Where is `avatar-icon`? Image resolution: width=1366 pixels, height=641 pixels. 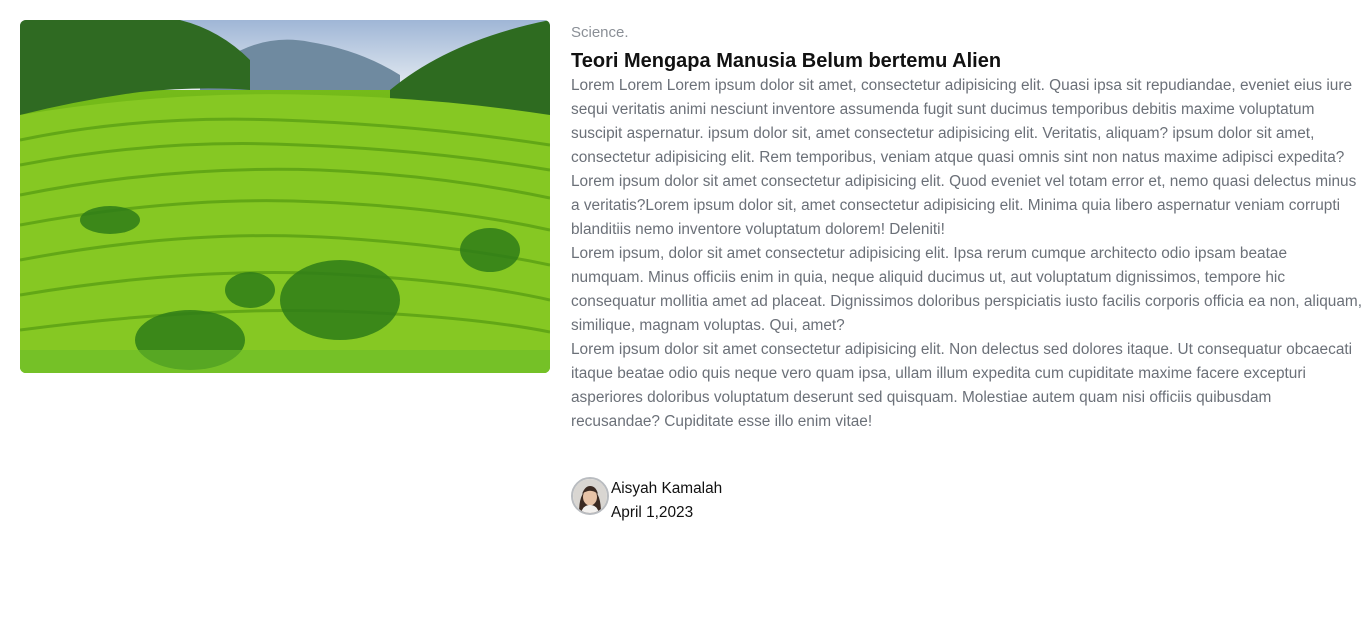
avatar-icon is located at coordinates (590, 496).